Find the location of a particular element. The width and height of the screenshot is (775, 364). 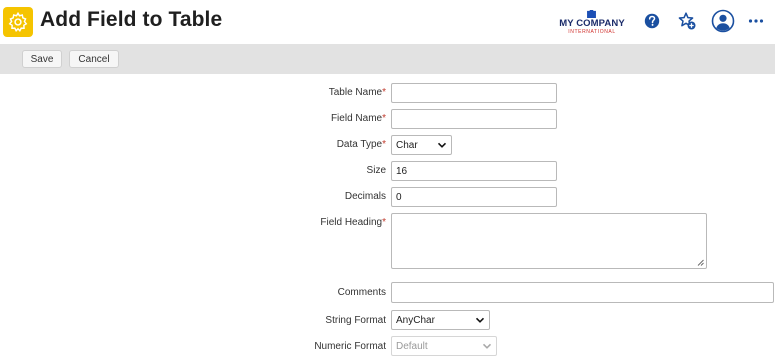

logo-main-text: MY COMPANY is located at coordinates (592, 23).